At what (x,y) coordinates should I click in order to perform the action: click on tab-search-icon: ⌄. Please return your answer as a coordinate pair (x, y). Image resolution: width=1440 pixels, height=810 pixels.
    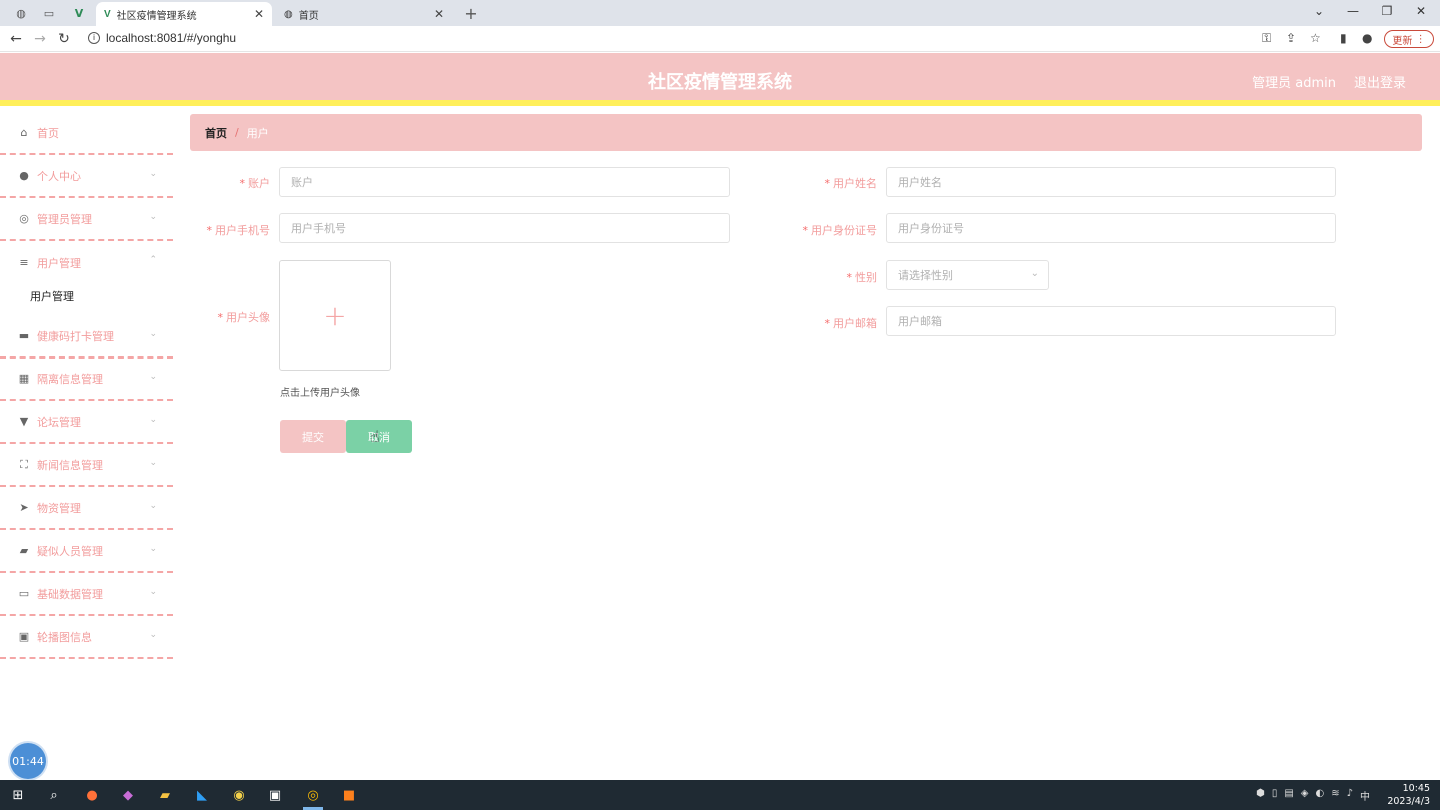
    Looking at the image, I should click on (1319, 11).